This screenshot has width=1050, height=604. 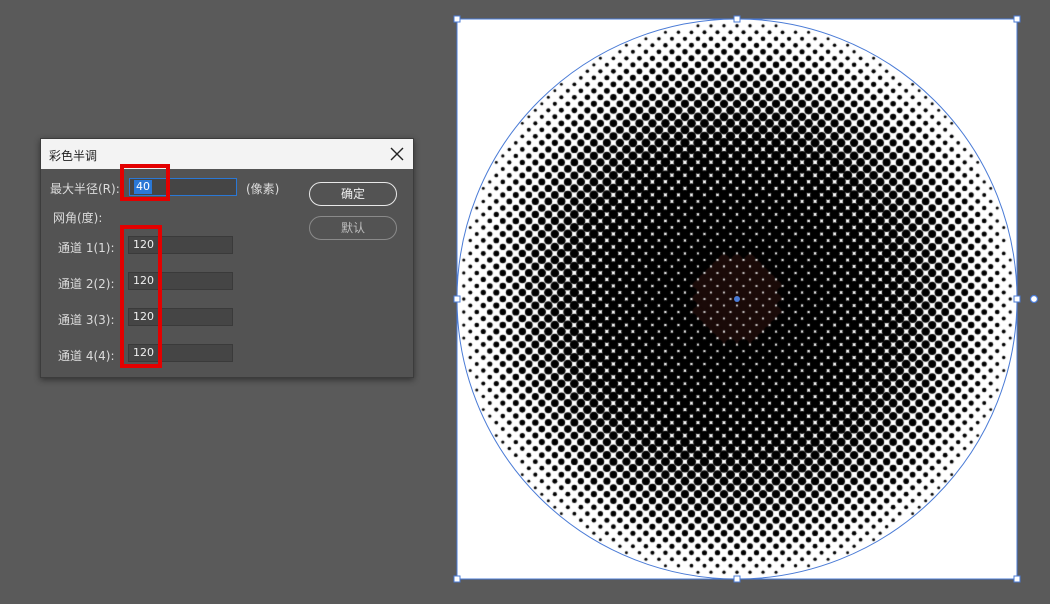 I want to click on channel-1-label: 通道 1(1):, so click(x=86, y=248).